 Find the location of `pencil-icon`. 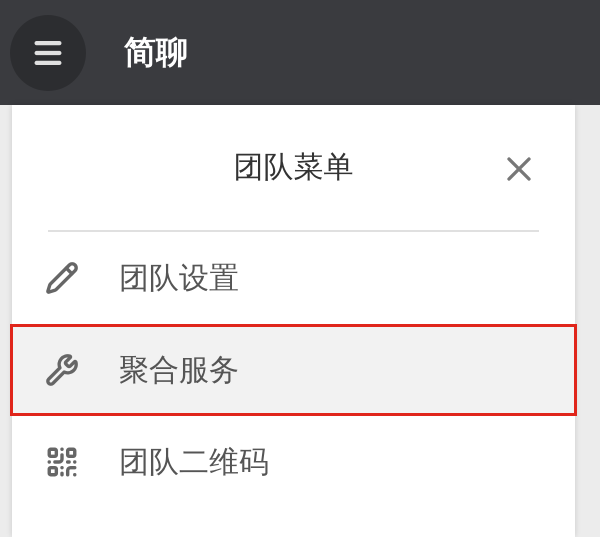

pencil-icon is located at coordinates (62, 278).